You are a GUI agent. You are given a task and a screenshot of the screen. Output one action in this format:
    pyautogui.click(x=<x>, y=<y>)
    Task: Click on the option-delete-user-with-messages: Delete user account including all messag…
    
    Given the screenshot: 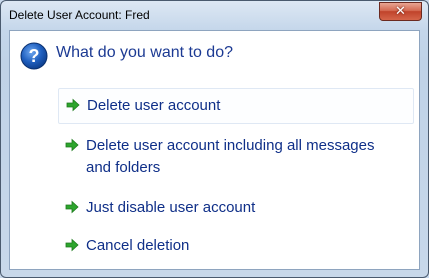 What is the action you would take?
    pyautogui.click(x=236, y=157)
    